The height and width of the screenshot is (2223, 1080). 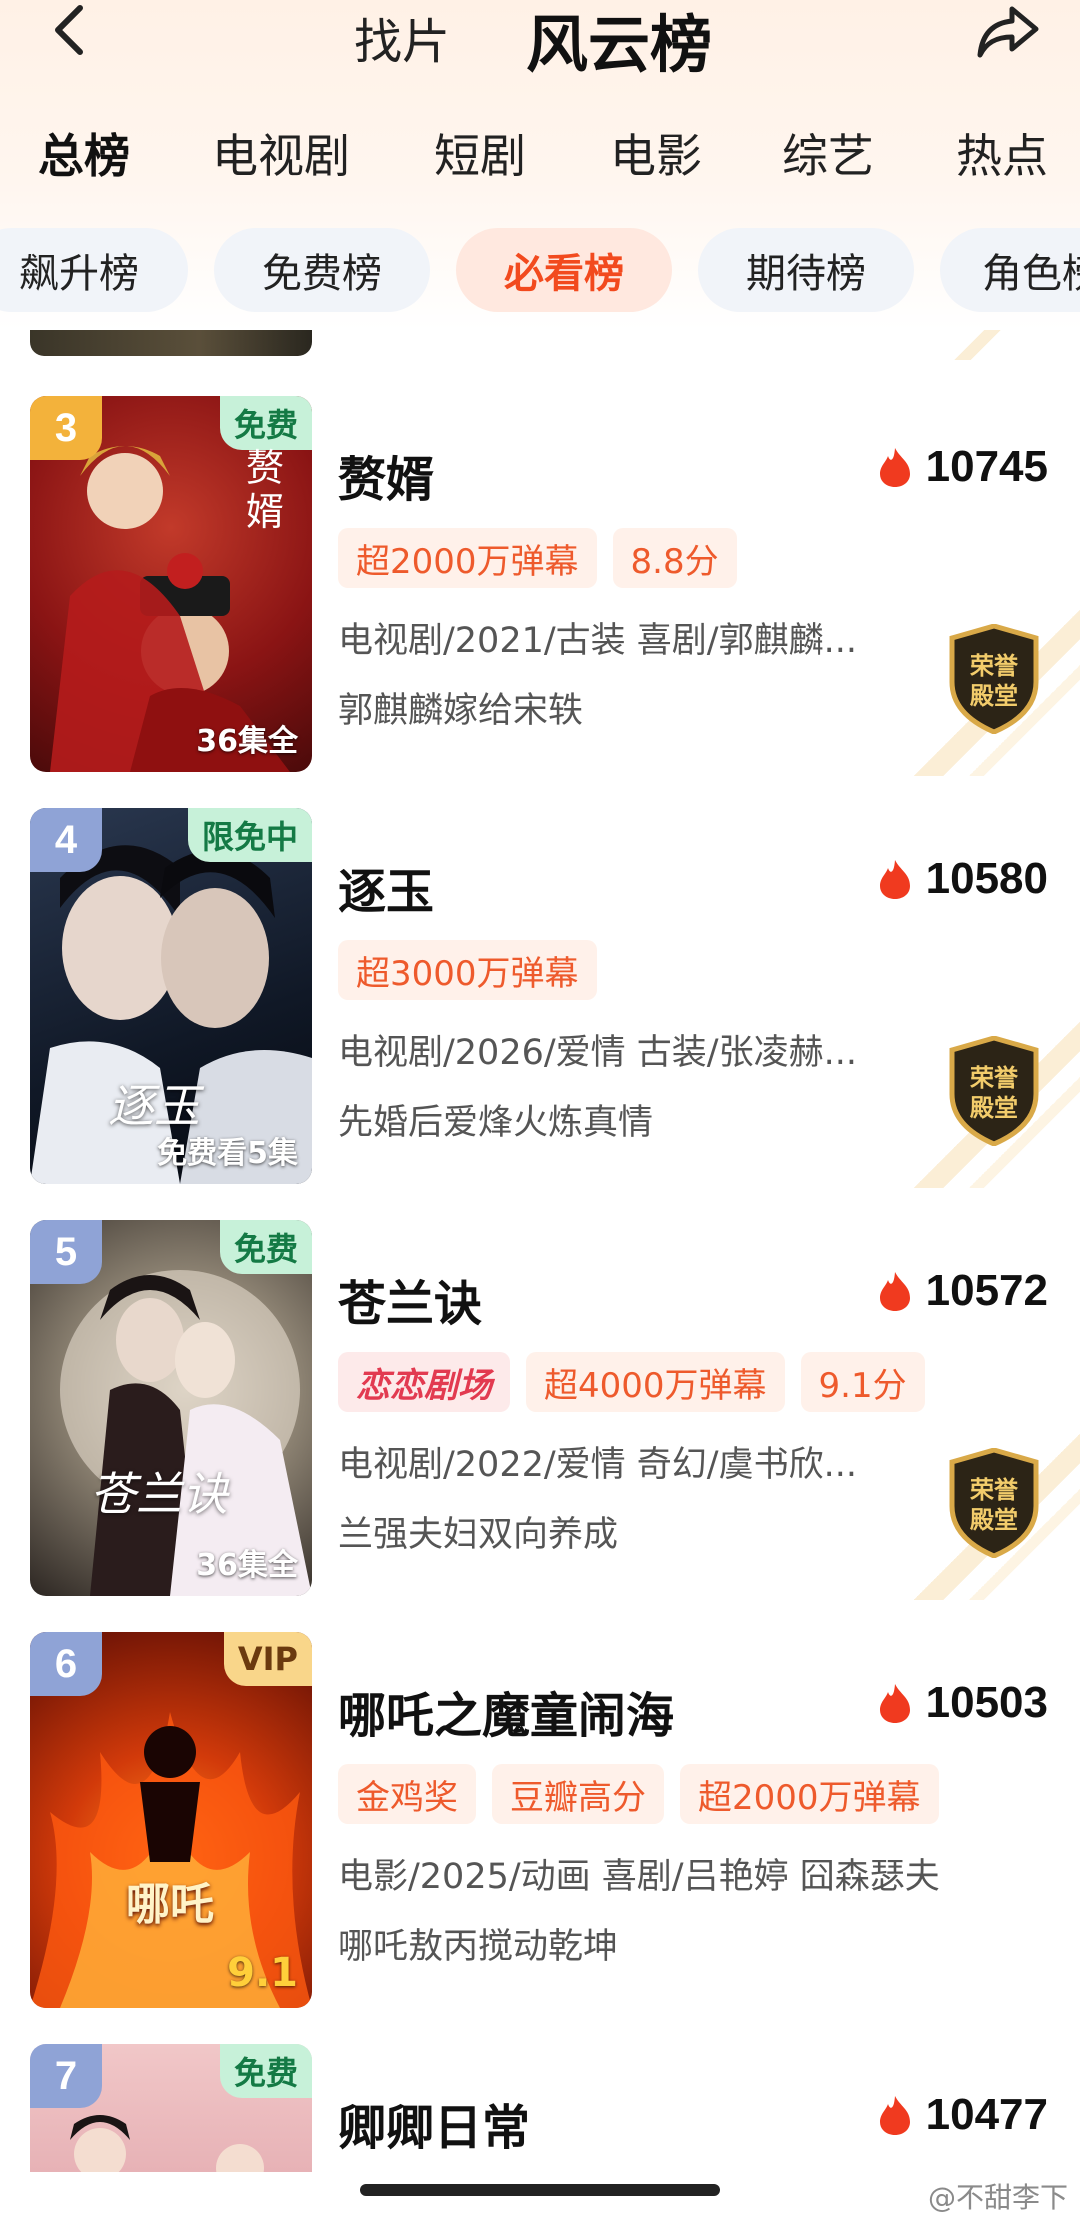 What do you see at coordinates (171, 996) in the screenshot?
I see `poster: 4 限免中 逐玉 免费看5集` at bounding box center [171, 996].